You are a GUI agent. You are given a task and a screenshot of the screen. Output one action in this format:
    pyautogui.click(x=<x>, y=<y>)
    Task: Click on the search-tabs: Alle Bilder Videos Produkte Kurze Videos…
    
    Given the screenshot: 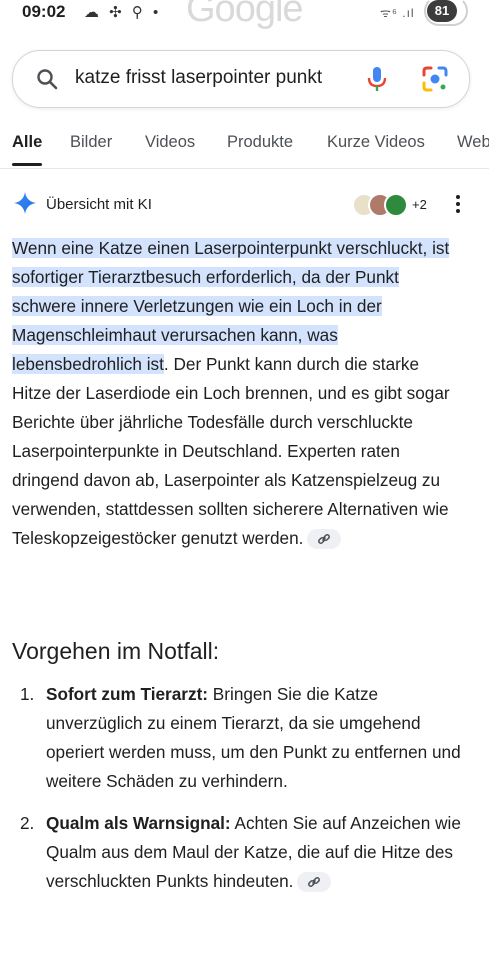 What is the action you would take?
    pyautogui.click(x=244, y=146)
    